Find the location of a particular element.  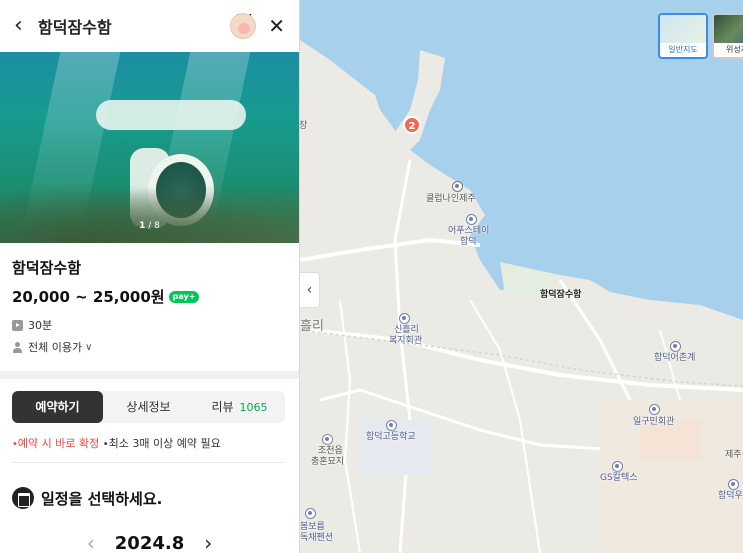

audience: 전체 이용가 is located at coordinates (55, 347).